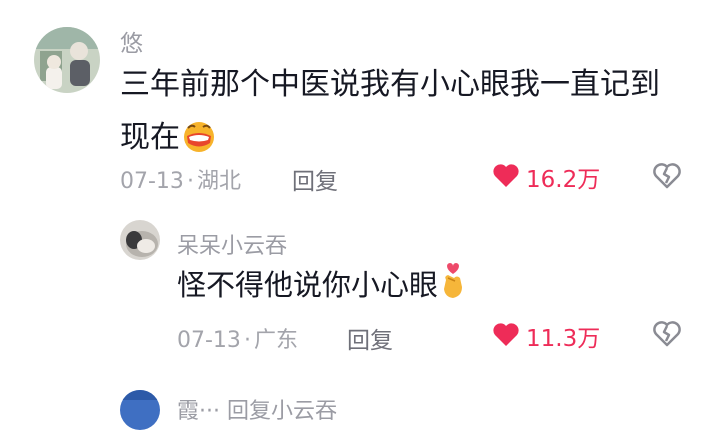 The image size is (720, 430). What do you see at coordinates (563, 180) in the screenshot?
I see `like-count: 16.2万` at bounding box center [563, 180].